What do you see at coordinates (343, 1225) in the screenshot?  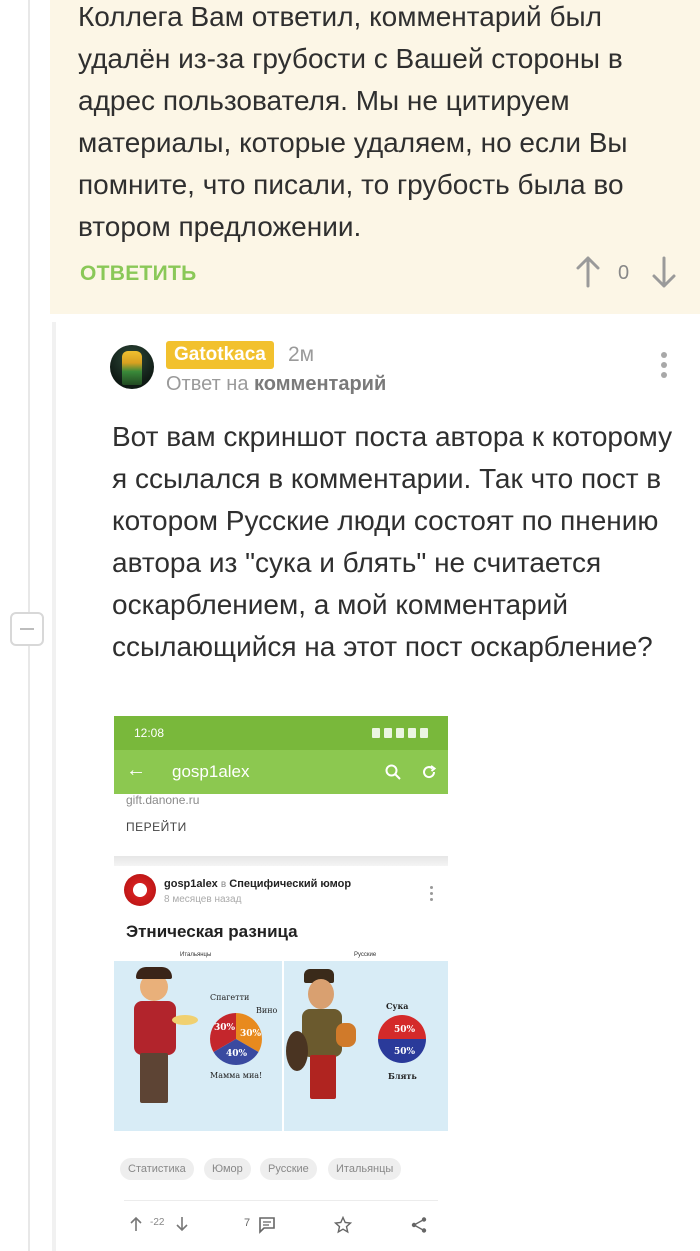 I see `star-icon` at bounding box center [343, 1225].